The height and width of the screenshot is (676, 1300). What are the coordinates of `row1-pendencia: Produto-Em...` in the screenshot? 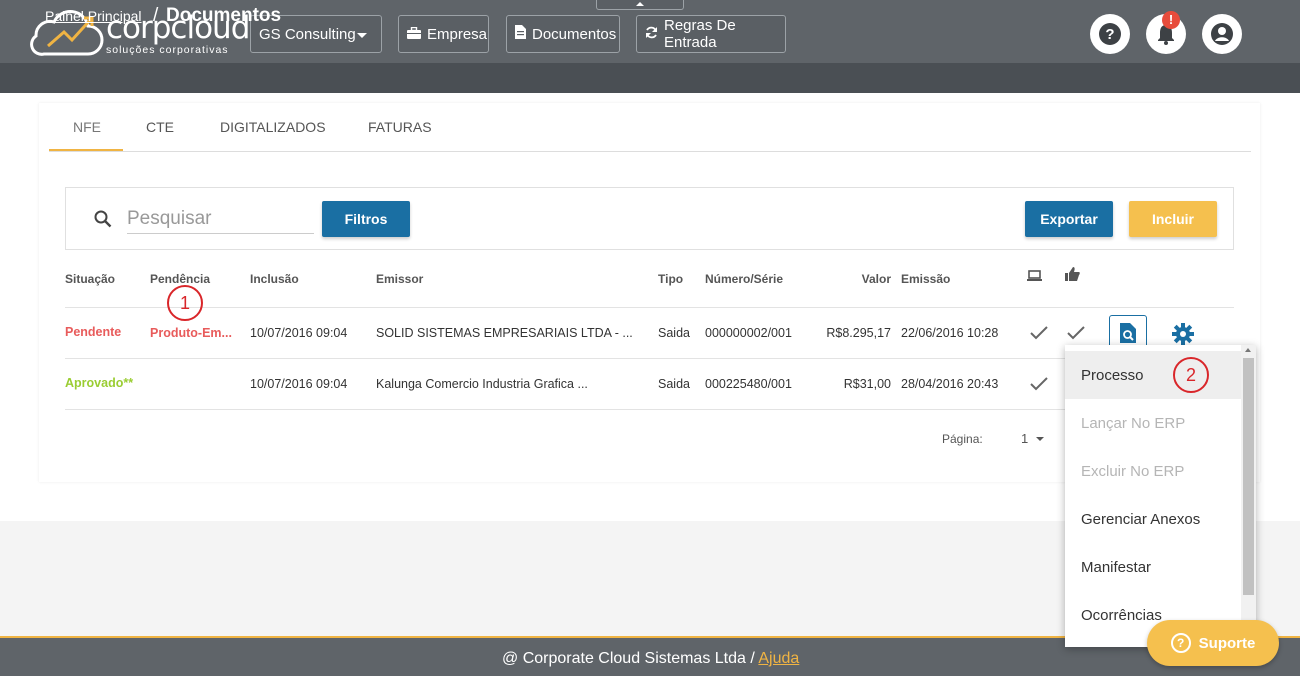 It's located at (191, 333).